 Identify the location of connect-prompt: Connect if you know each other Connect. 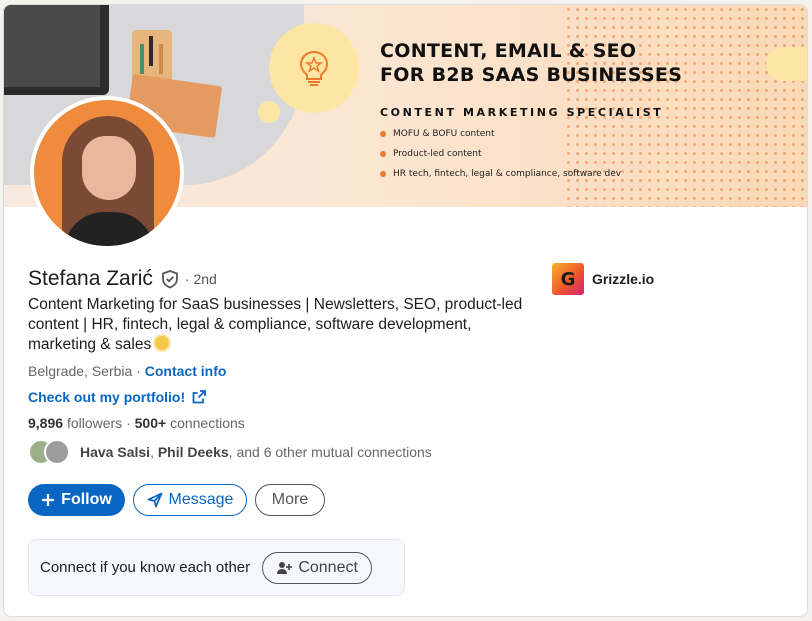
(216, 567).